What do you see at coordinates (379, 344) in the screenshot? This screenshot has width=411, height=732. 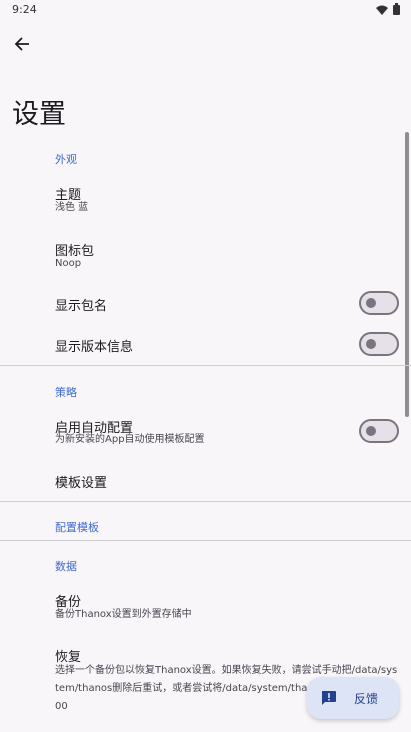 I see `show-version-info-switch` at bounding box center [379, 344].